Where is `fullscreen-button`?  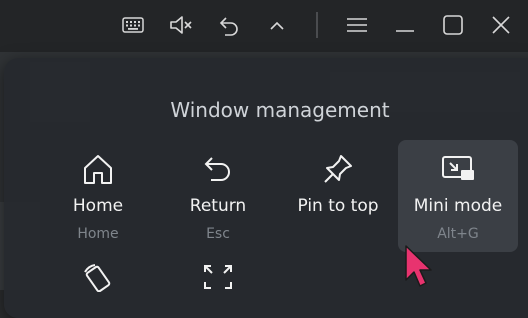 fullscreen-button is located at coordinates (218, 276).